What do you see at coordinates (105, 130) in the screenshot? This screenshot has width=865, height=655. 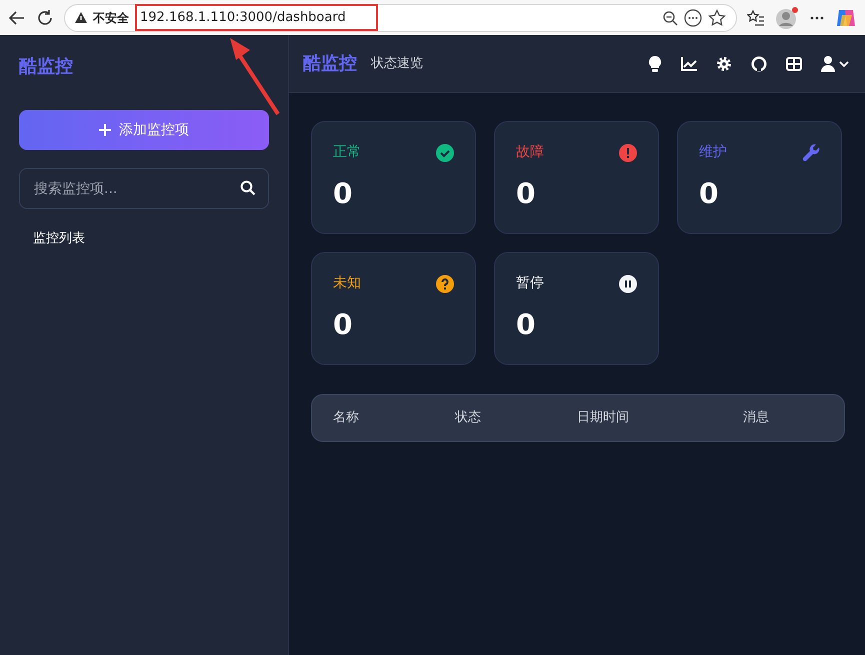 I see `plus-icon` at bounding box center [105, 130].